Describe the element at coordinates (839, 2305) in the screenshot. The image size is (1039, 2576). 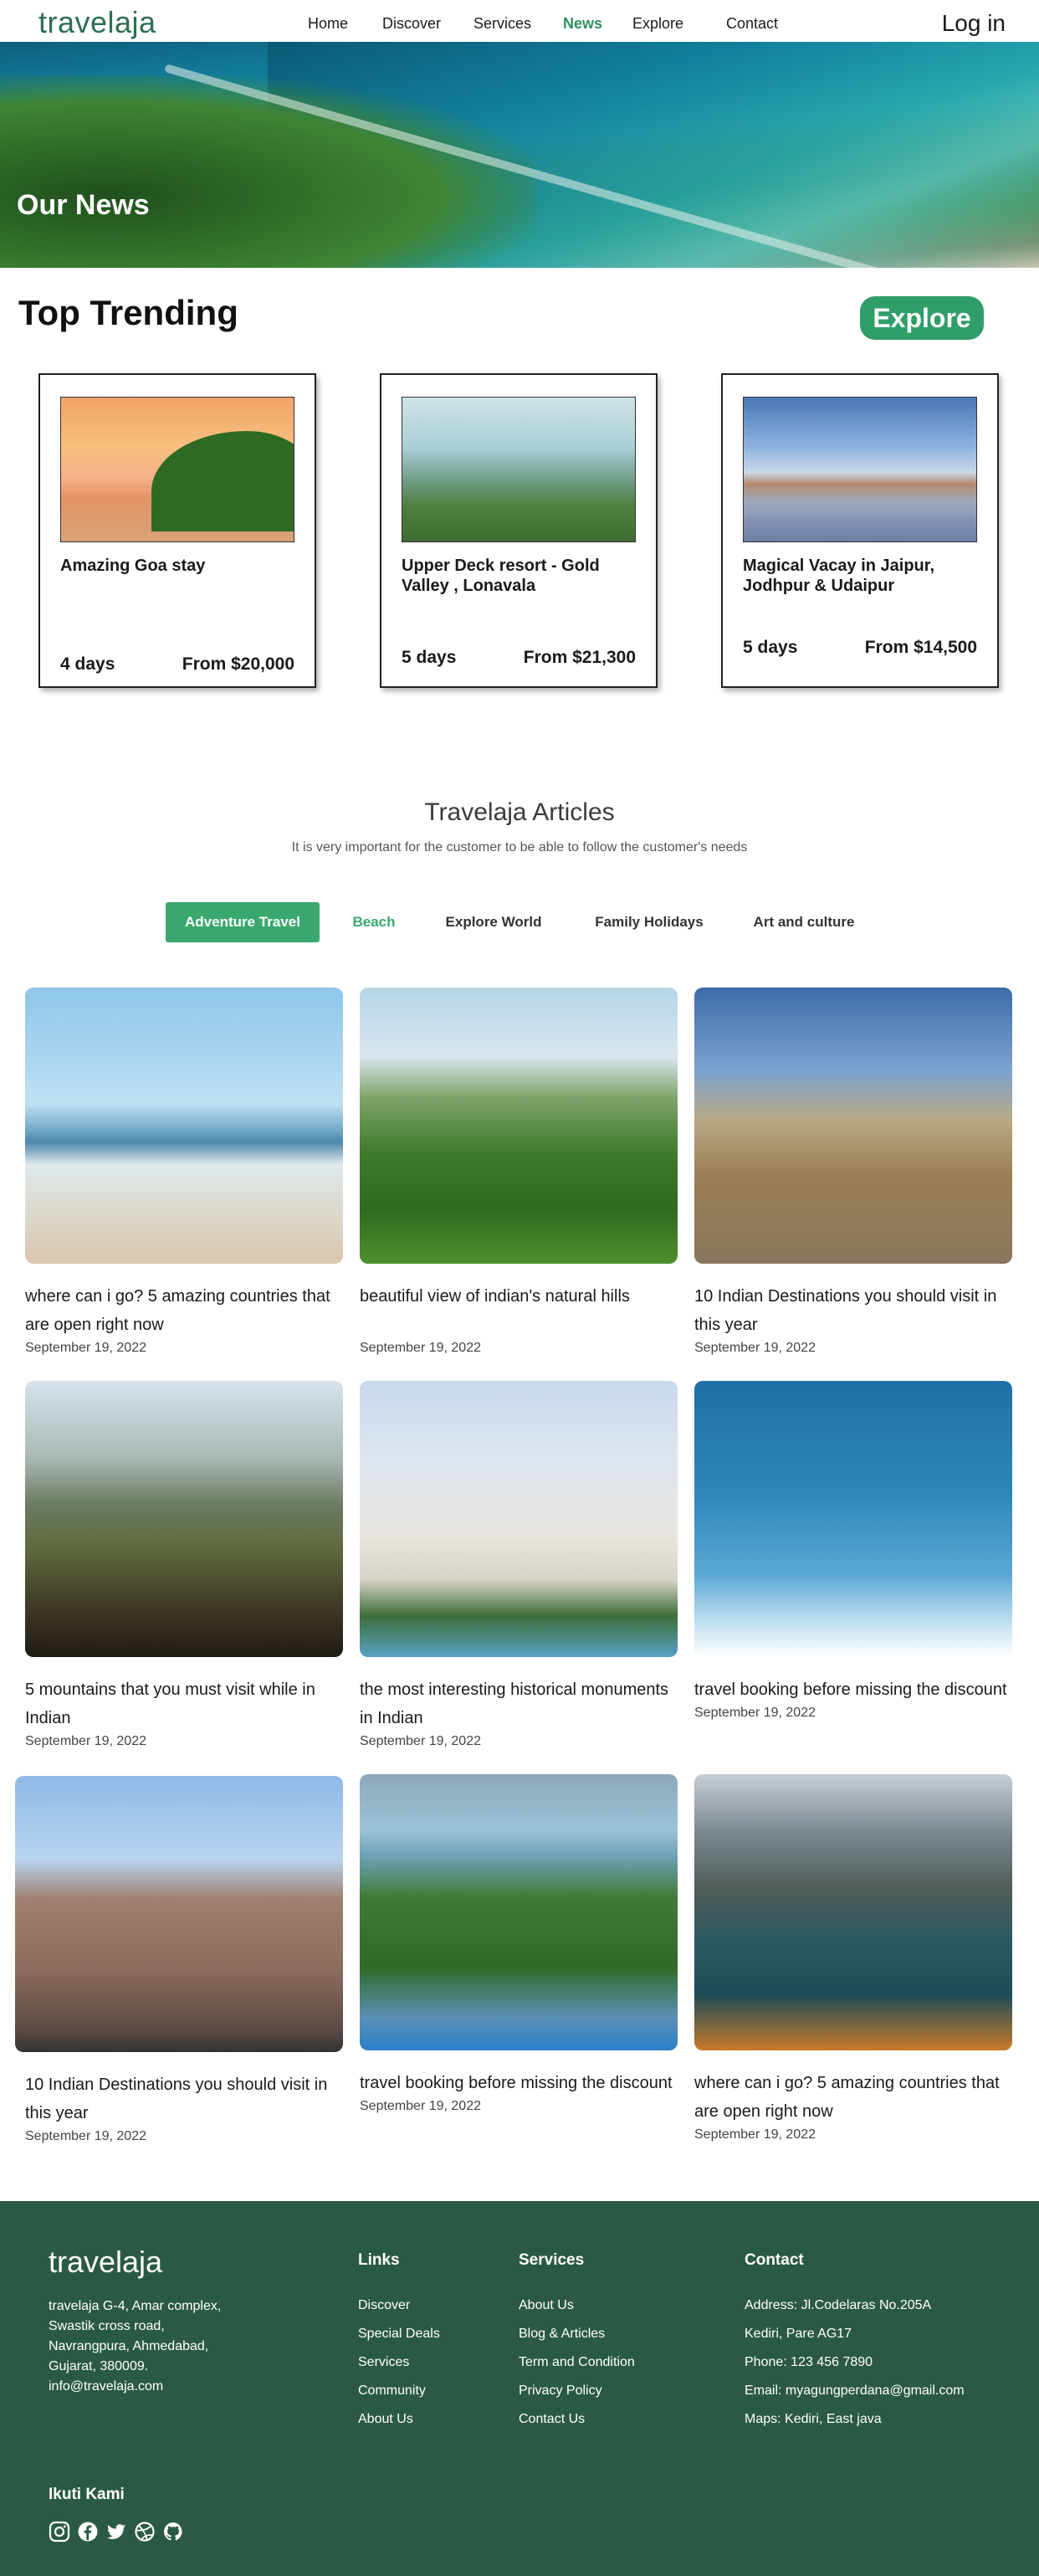
I see `footer-contact-address: Address: Jl.Codelaras No.205A` at that location.